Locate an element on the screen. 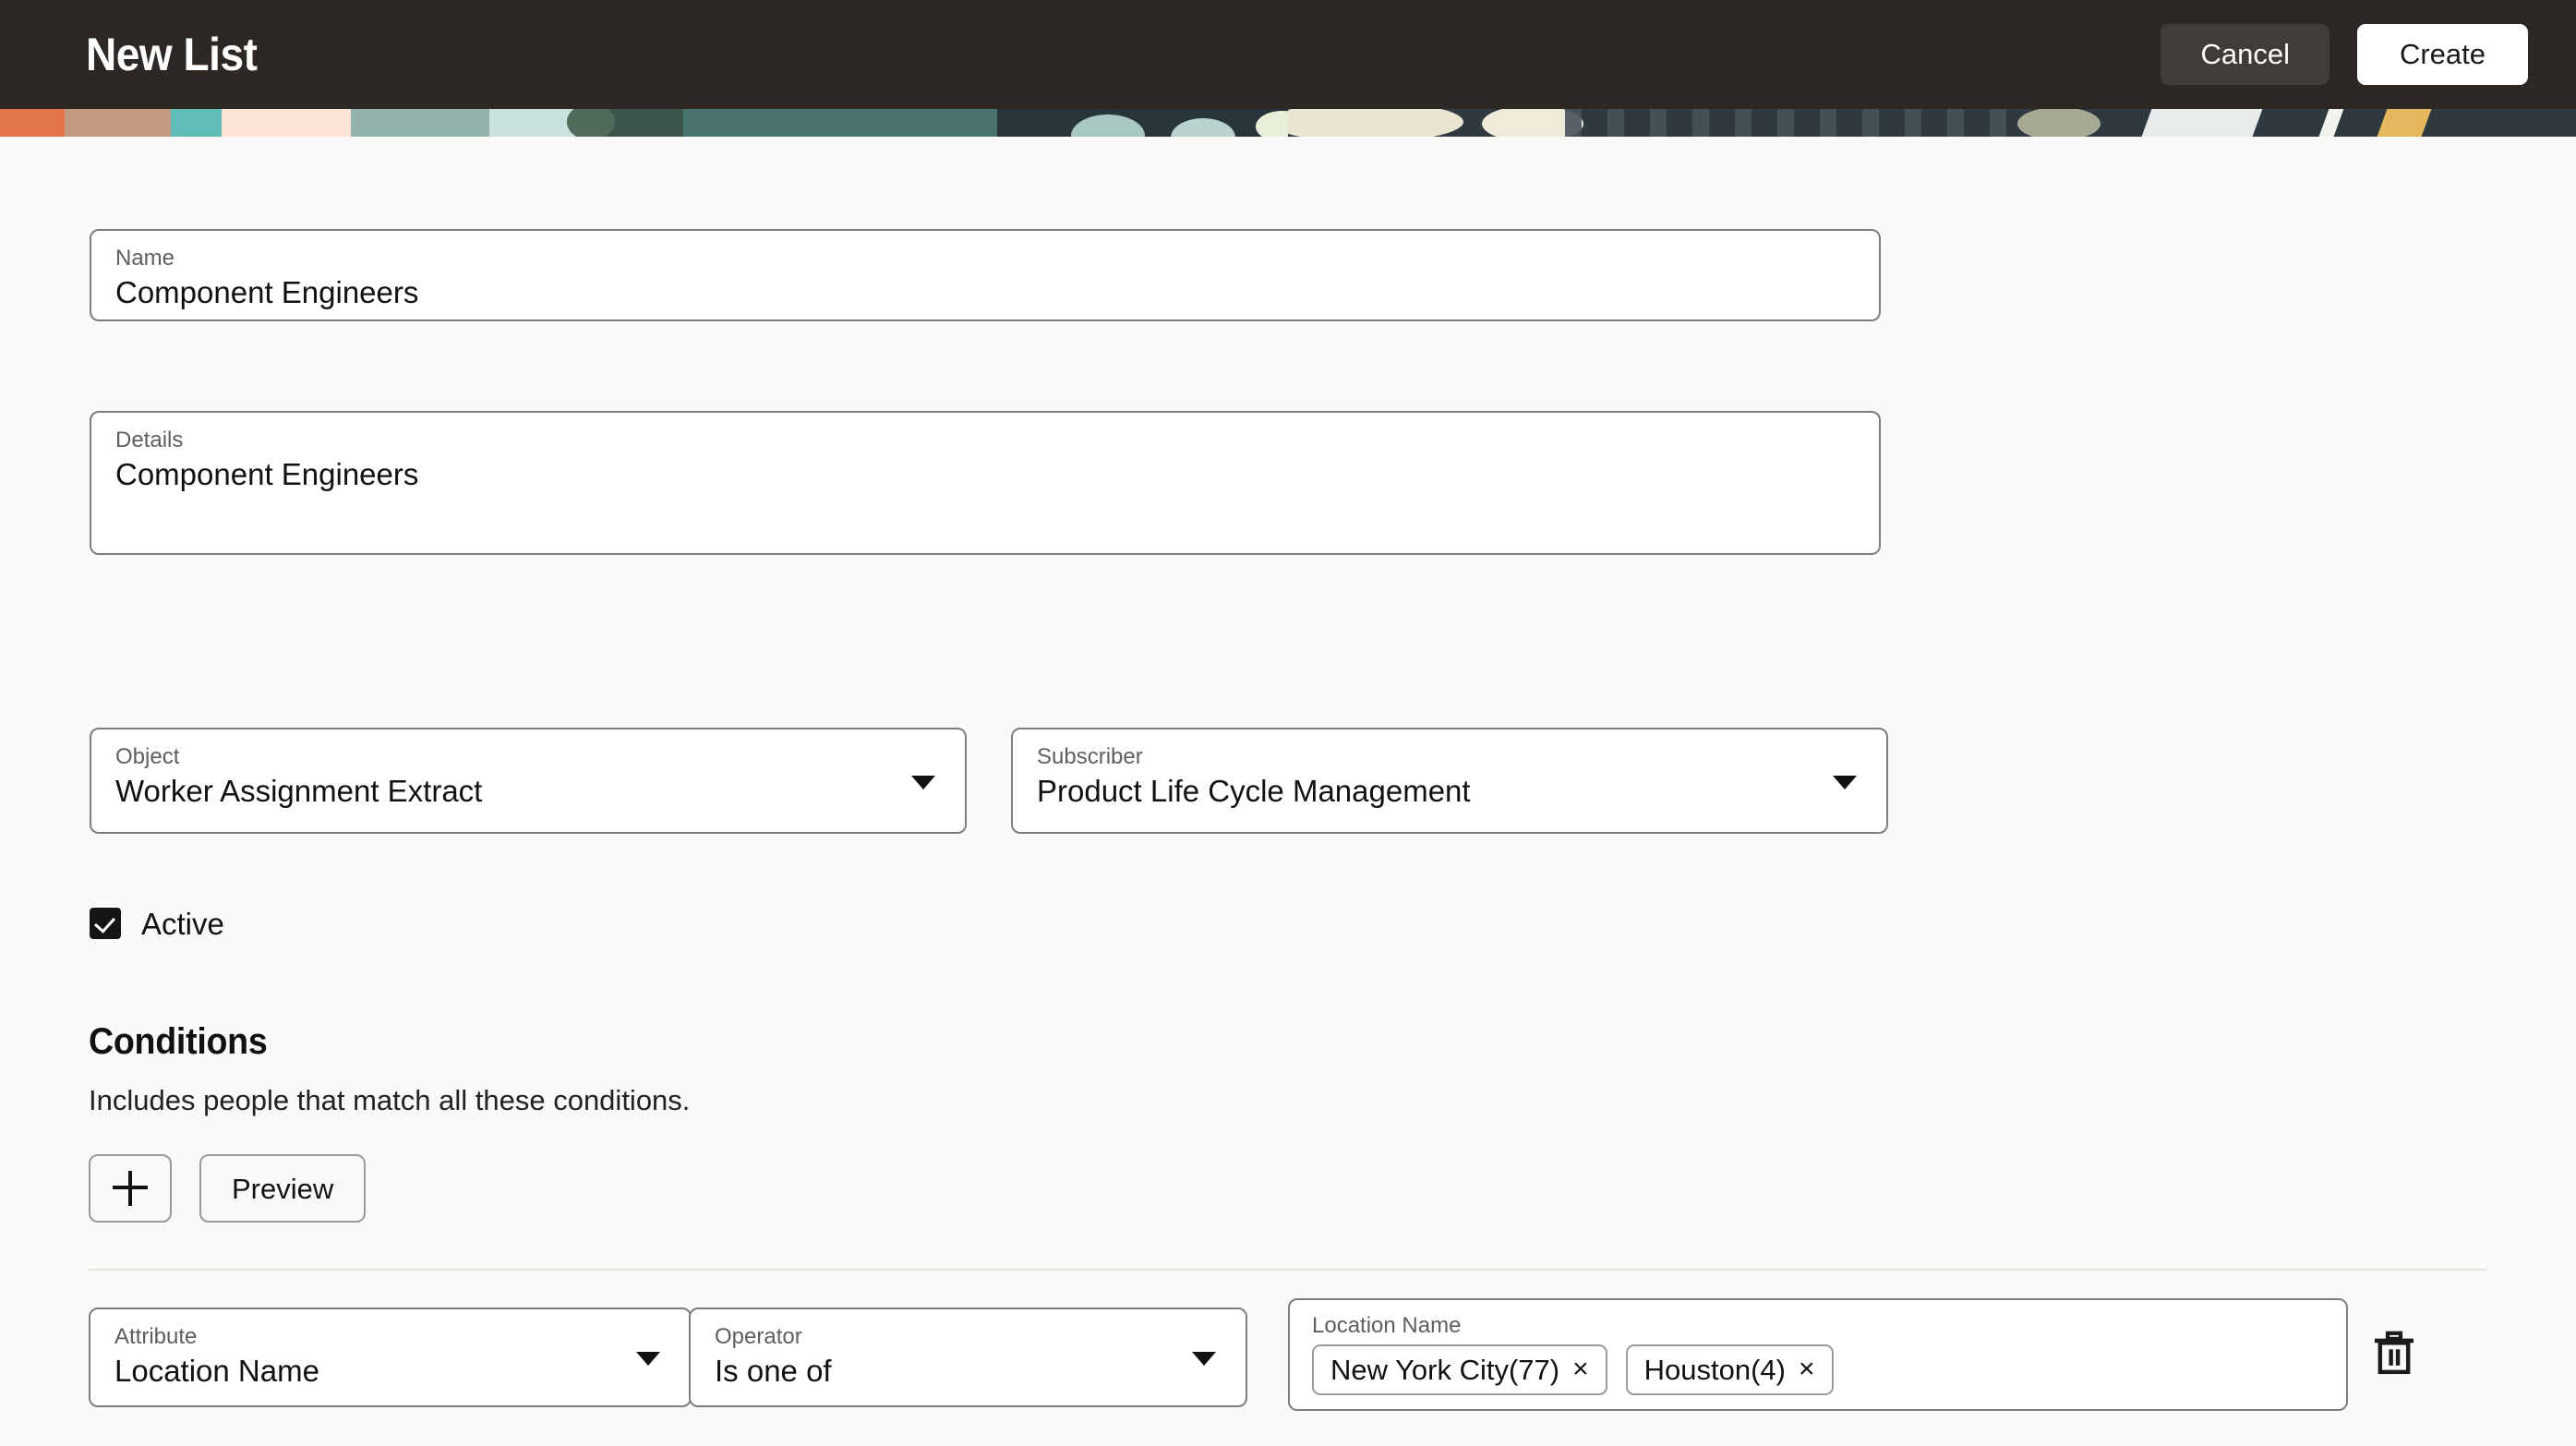 The image size is (2576, 1446). conditions-divider is located at coordinates (1287, 1270).